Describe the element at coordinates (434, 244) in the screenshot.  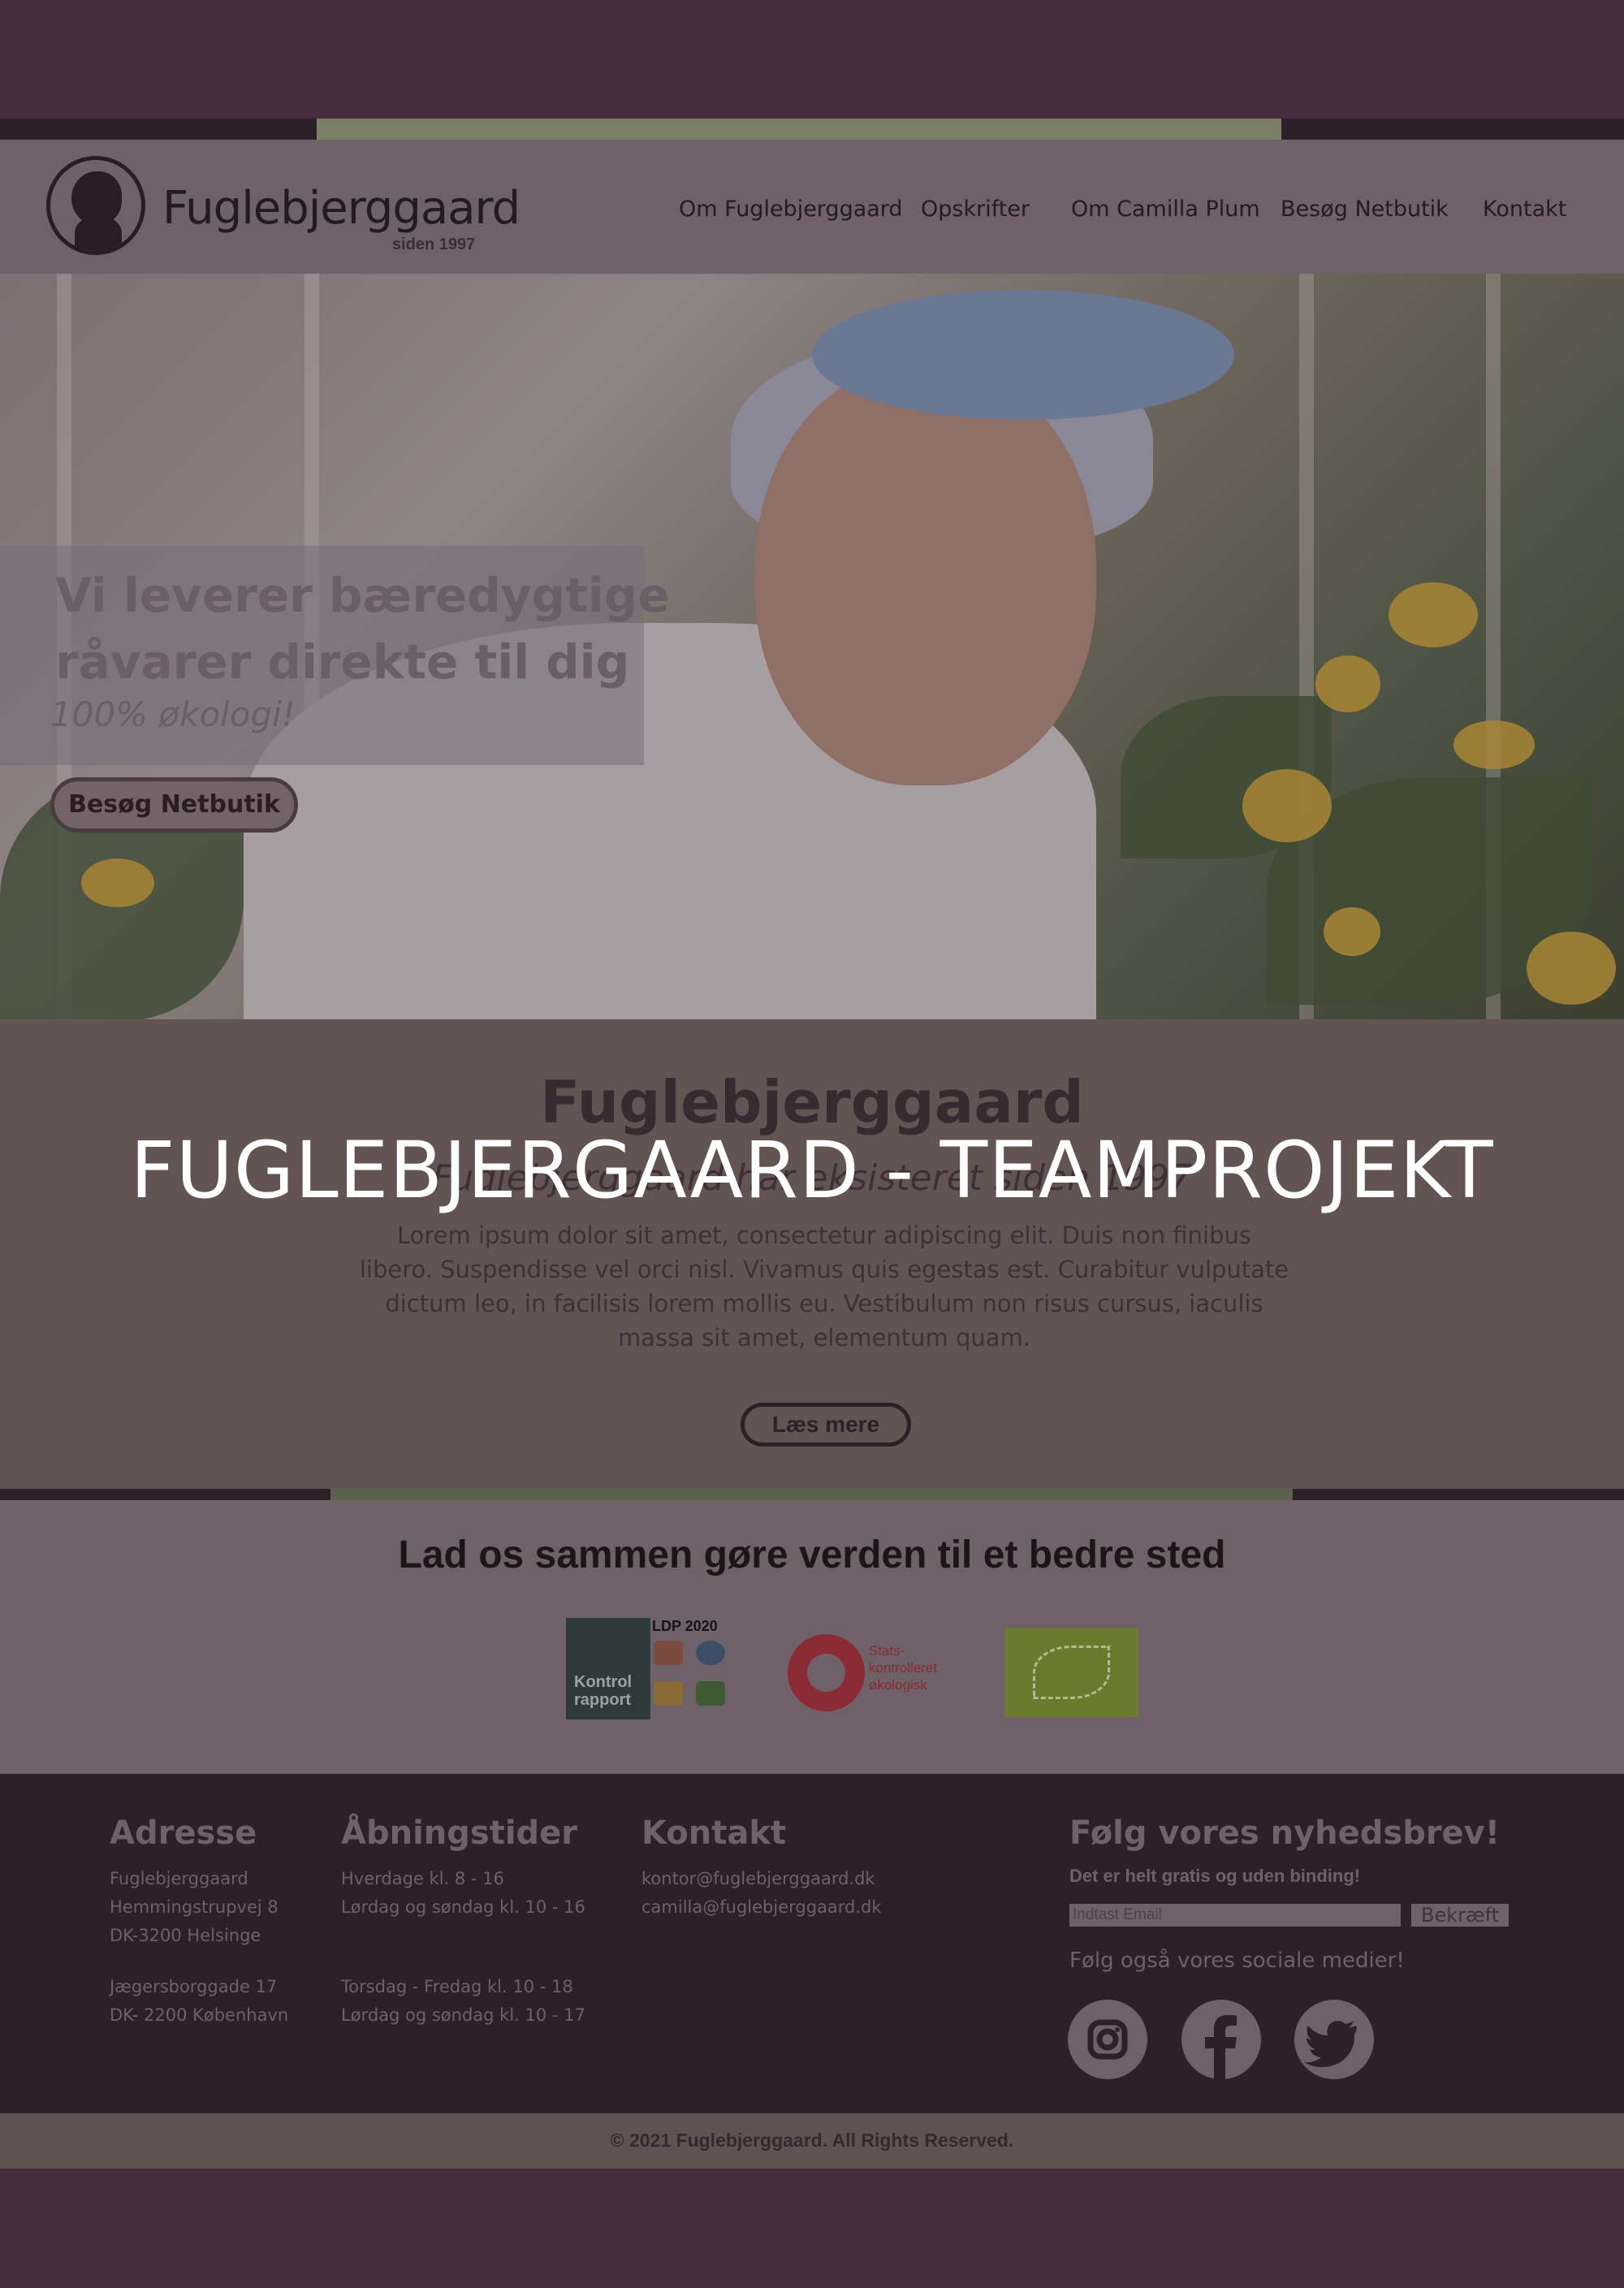
I see `logo-subtitle: siden 1997` at that location.